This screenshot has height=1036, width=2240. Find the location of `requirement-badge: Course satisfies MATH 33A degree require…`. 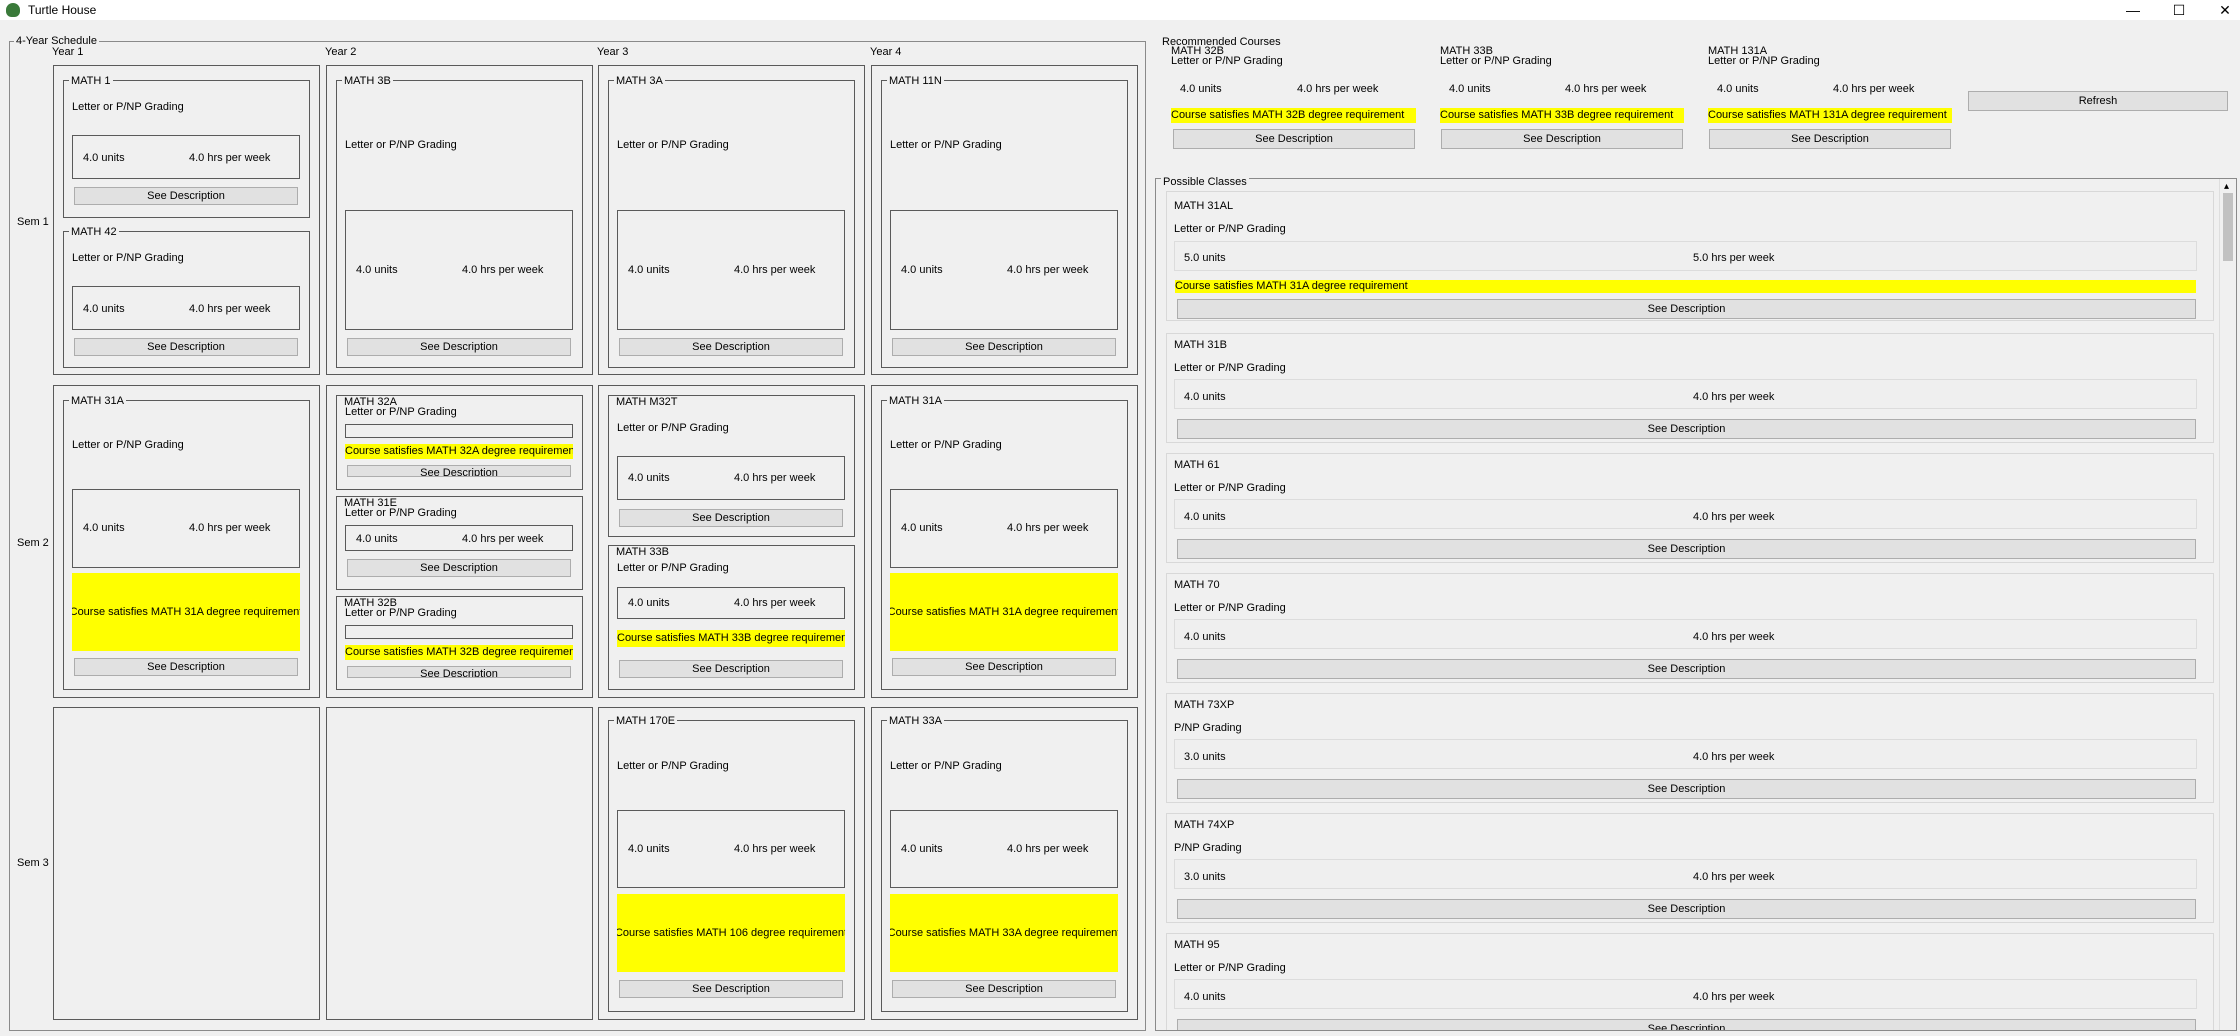

requirement-badge: Course satisfies MATH 33A degree require… is located at coordinates (1004, 933).